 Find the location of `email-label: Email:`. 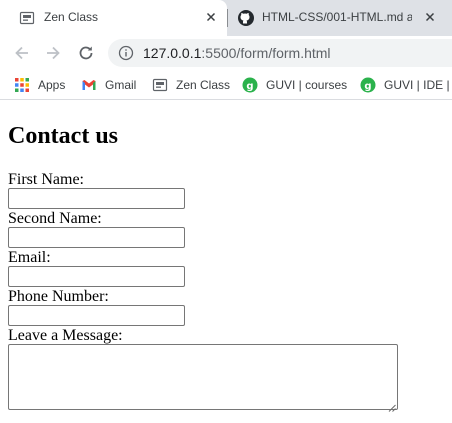

email-label: Email: is located at coordinates (29, 257).